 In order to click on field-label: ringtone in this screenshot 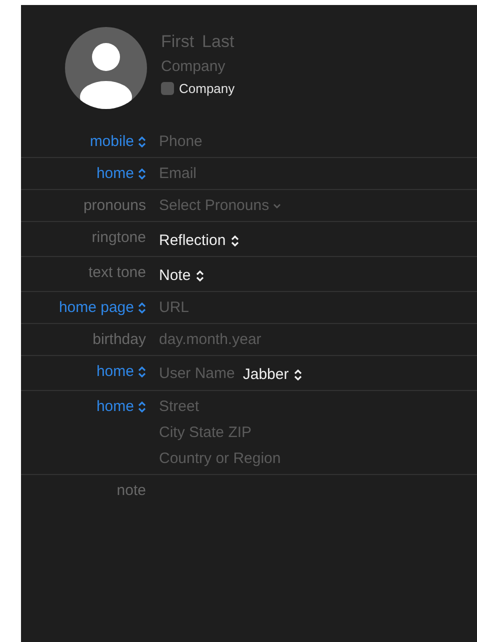, I will do `click(119, 238)`.